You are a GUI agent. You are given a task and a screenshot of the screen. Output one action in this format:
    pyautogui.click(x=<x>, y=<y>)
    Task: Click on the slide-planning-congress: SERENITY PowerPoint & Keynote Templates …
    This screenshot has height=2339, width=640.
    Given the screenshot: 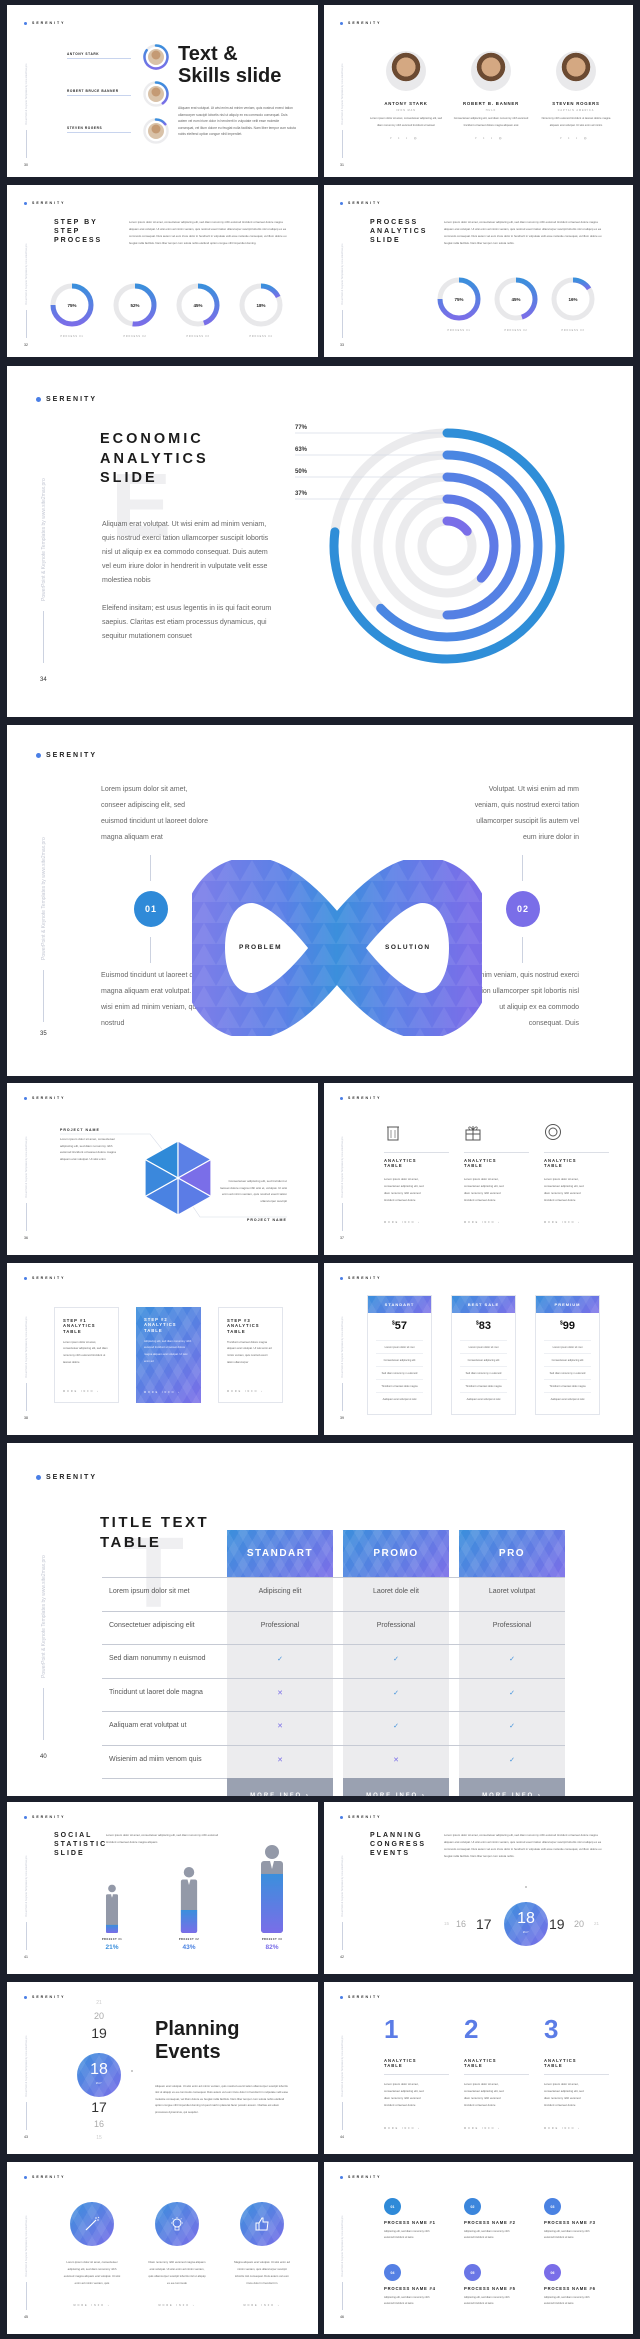 What is the action you would take?
    pyautogui.click(x=478, y=1888)
    